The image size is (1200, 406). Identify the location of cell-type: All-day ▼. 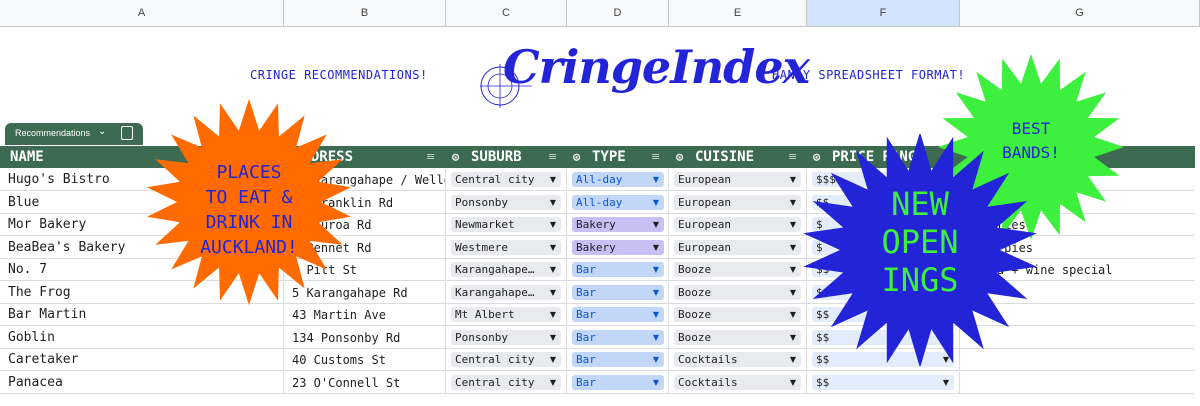
(618, 202).